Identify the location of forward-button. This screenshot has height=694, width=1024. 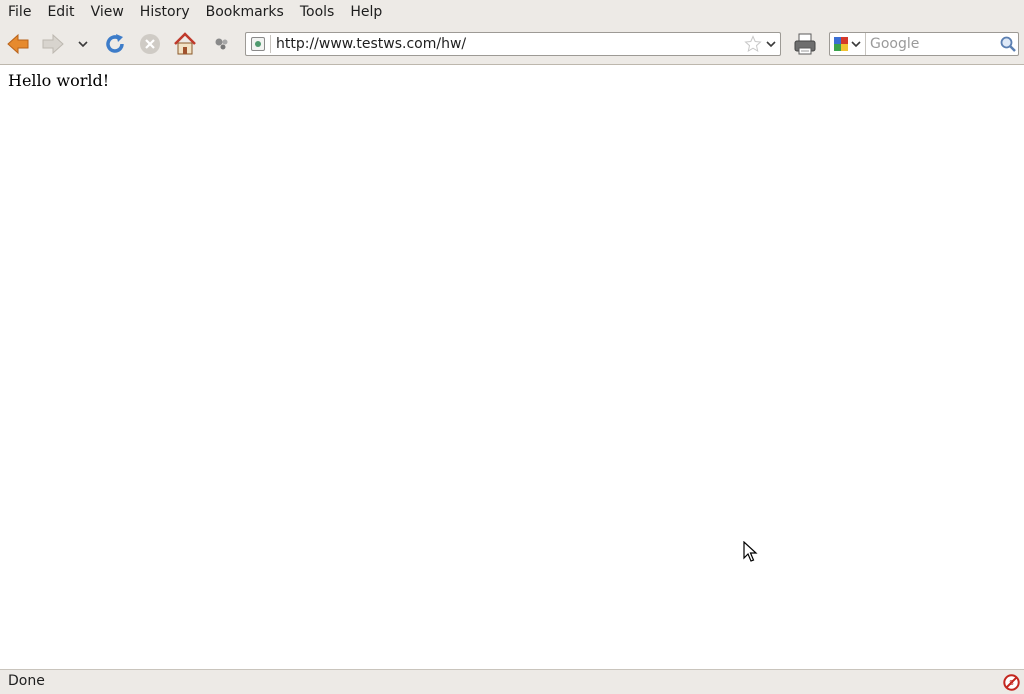
(53, 44).